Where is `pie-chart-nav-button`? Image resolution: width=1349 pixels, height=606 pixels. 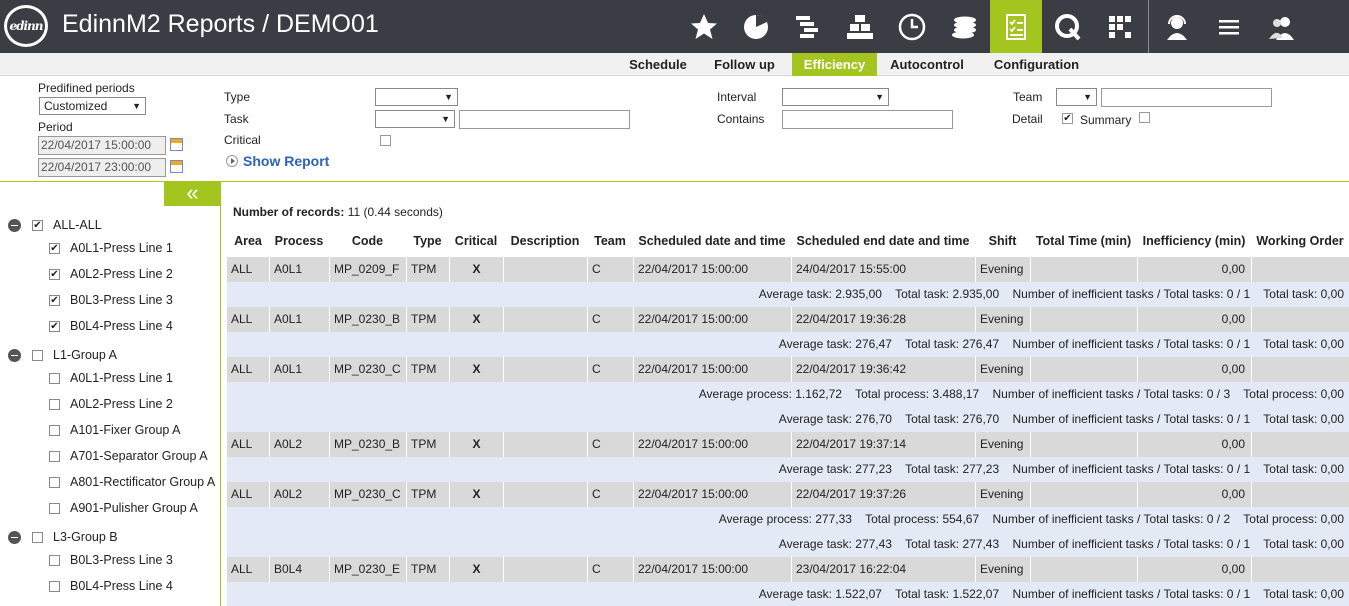 pie-chart-nav-button is located at coordinates (756, 26).